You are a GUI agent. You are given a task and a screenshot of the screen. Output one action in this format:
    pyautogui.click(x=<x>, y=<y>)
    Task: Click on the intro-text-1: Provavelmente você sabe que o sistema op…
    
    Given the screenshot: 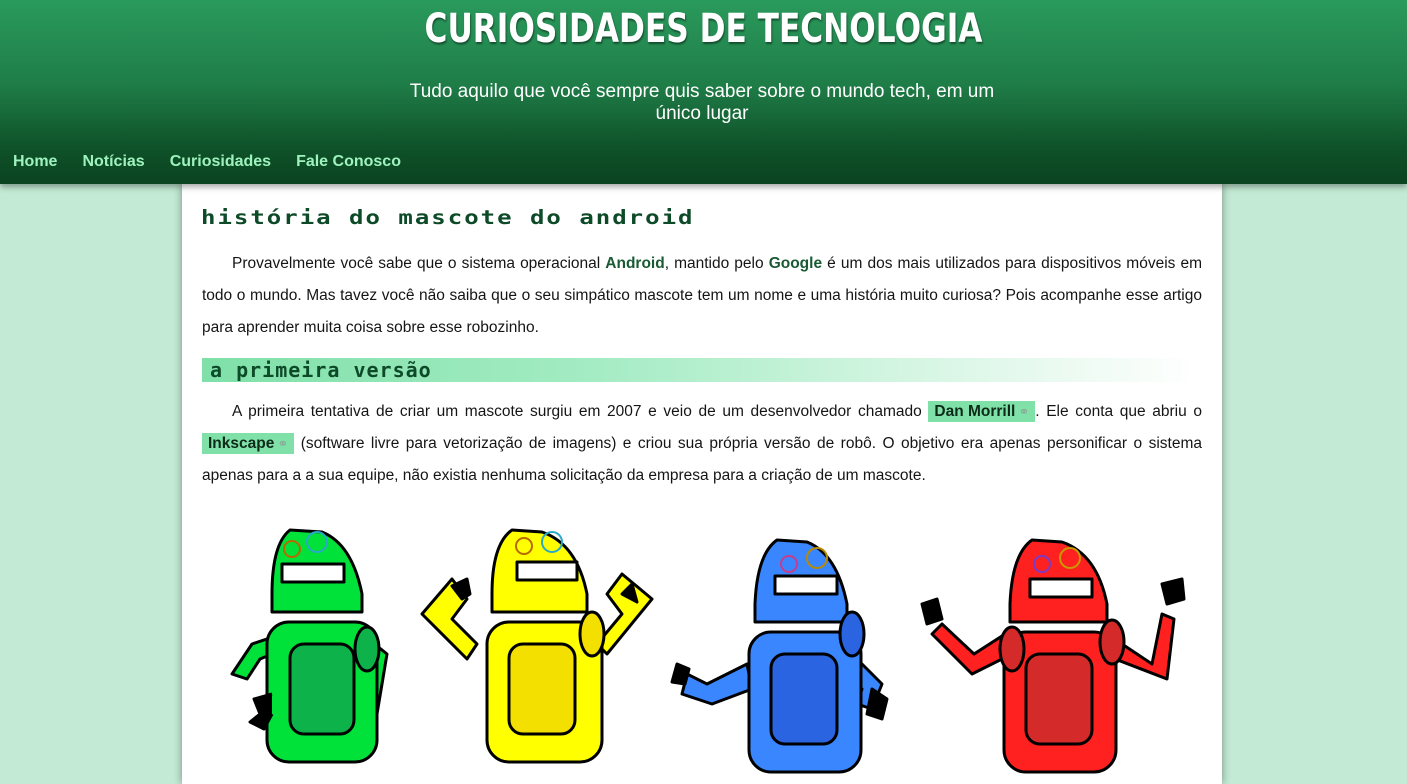 What is the action you would take?
    pyautogui.click(x=419, y=263)
    